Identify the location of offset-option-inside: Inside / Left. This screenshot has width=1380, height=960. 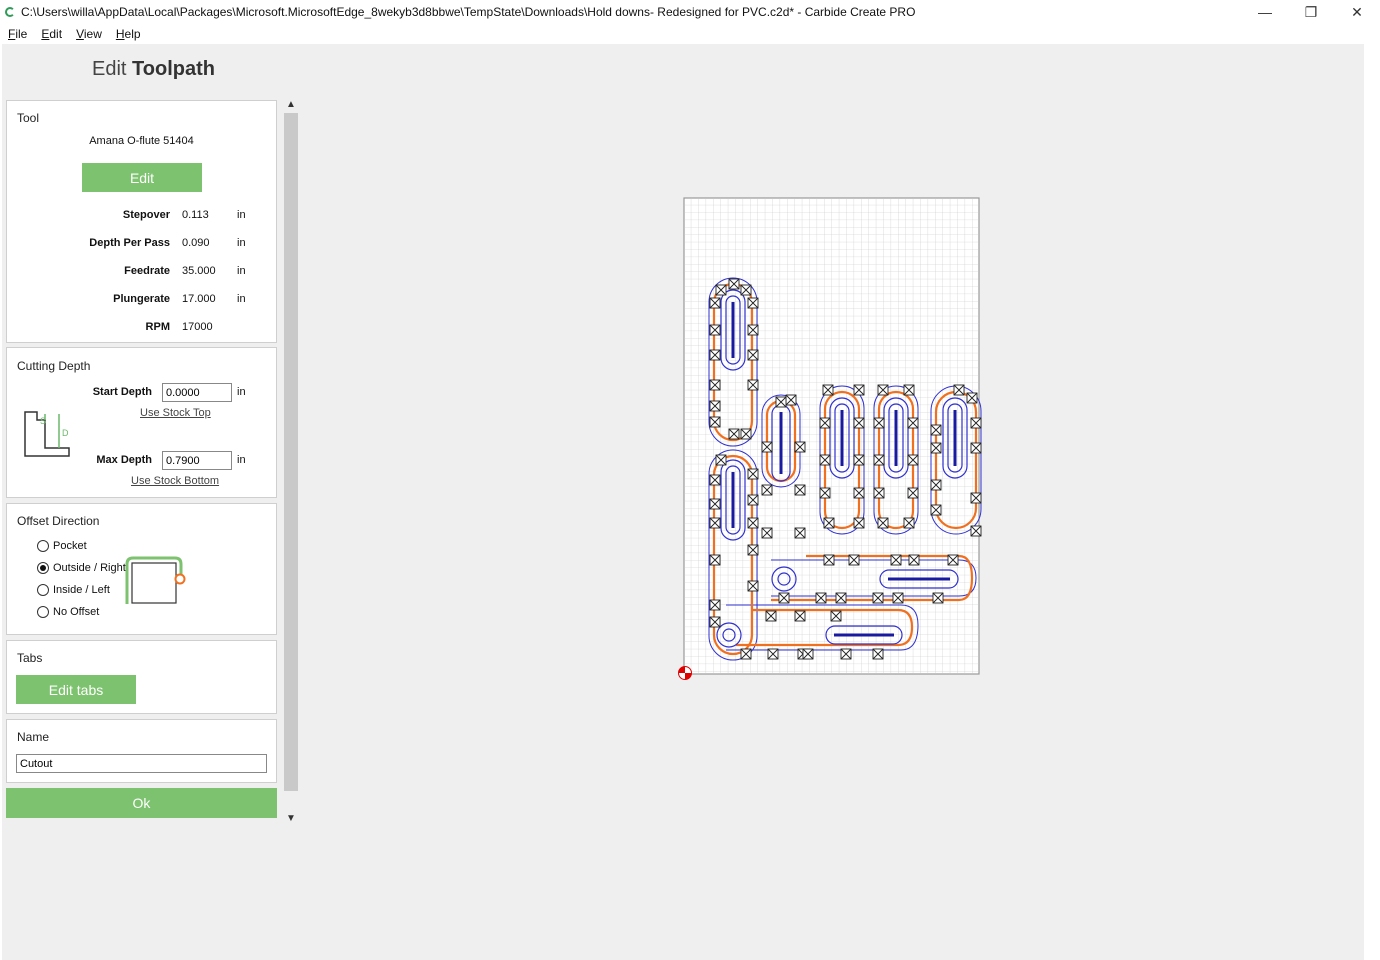
(73, 590).